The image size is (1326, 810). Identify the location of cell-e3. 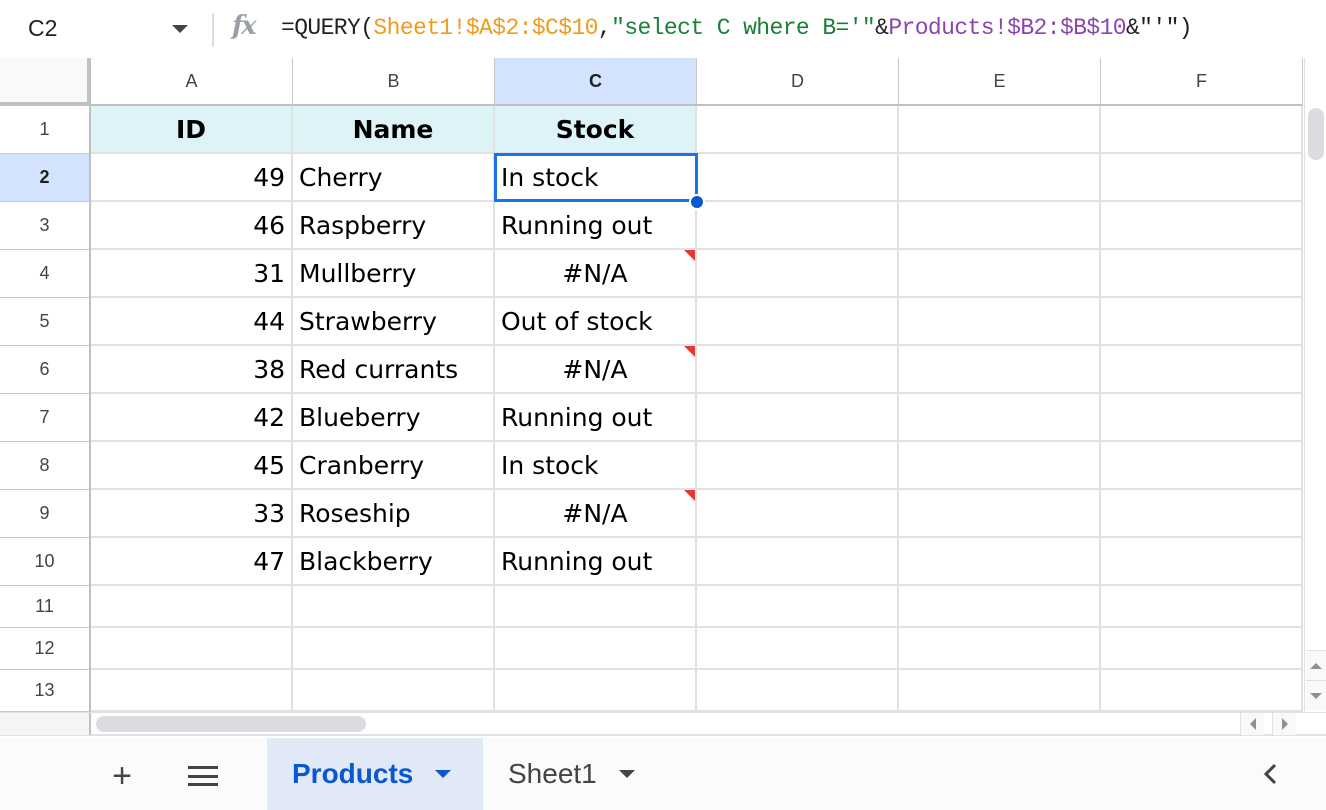
(1000, 226).